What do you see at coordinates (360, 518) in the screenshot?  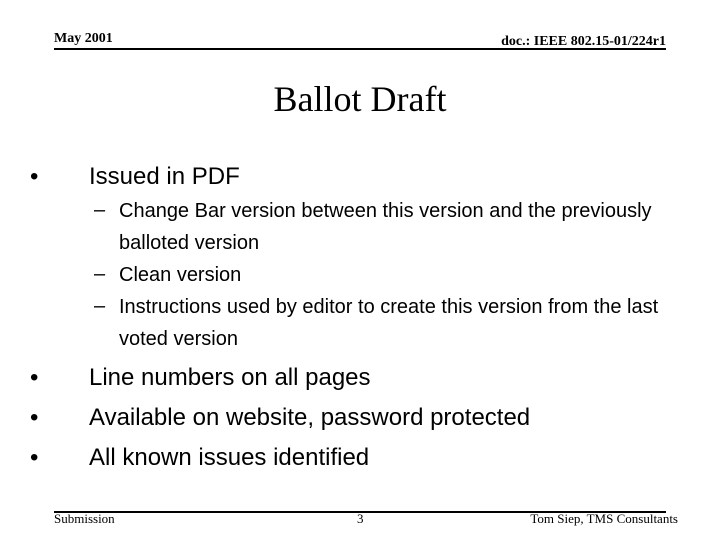 I see `page-number: 3` at bounding box center [360, 518].